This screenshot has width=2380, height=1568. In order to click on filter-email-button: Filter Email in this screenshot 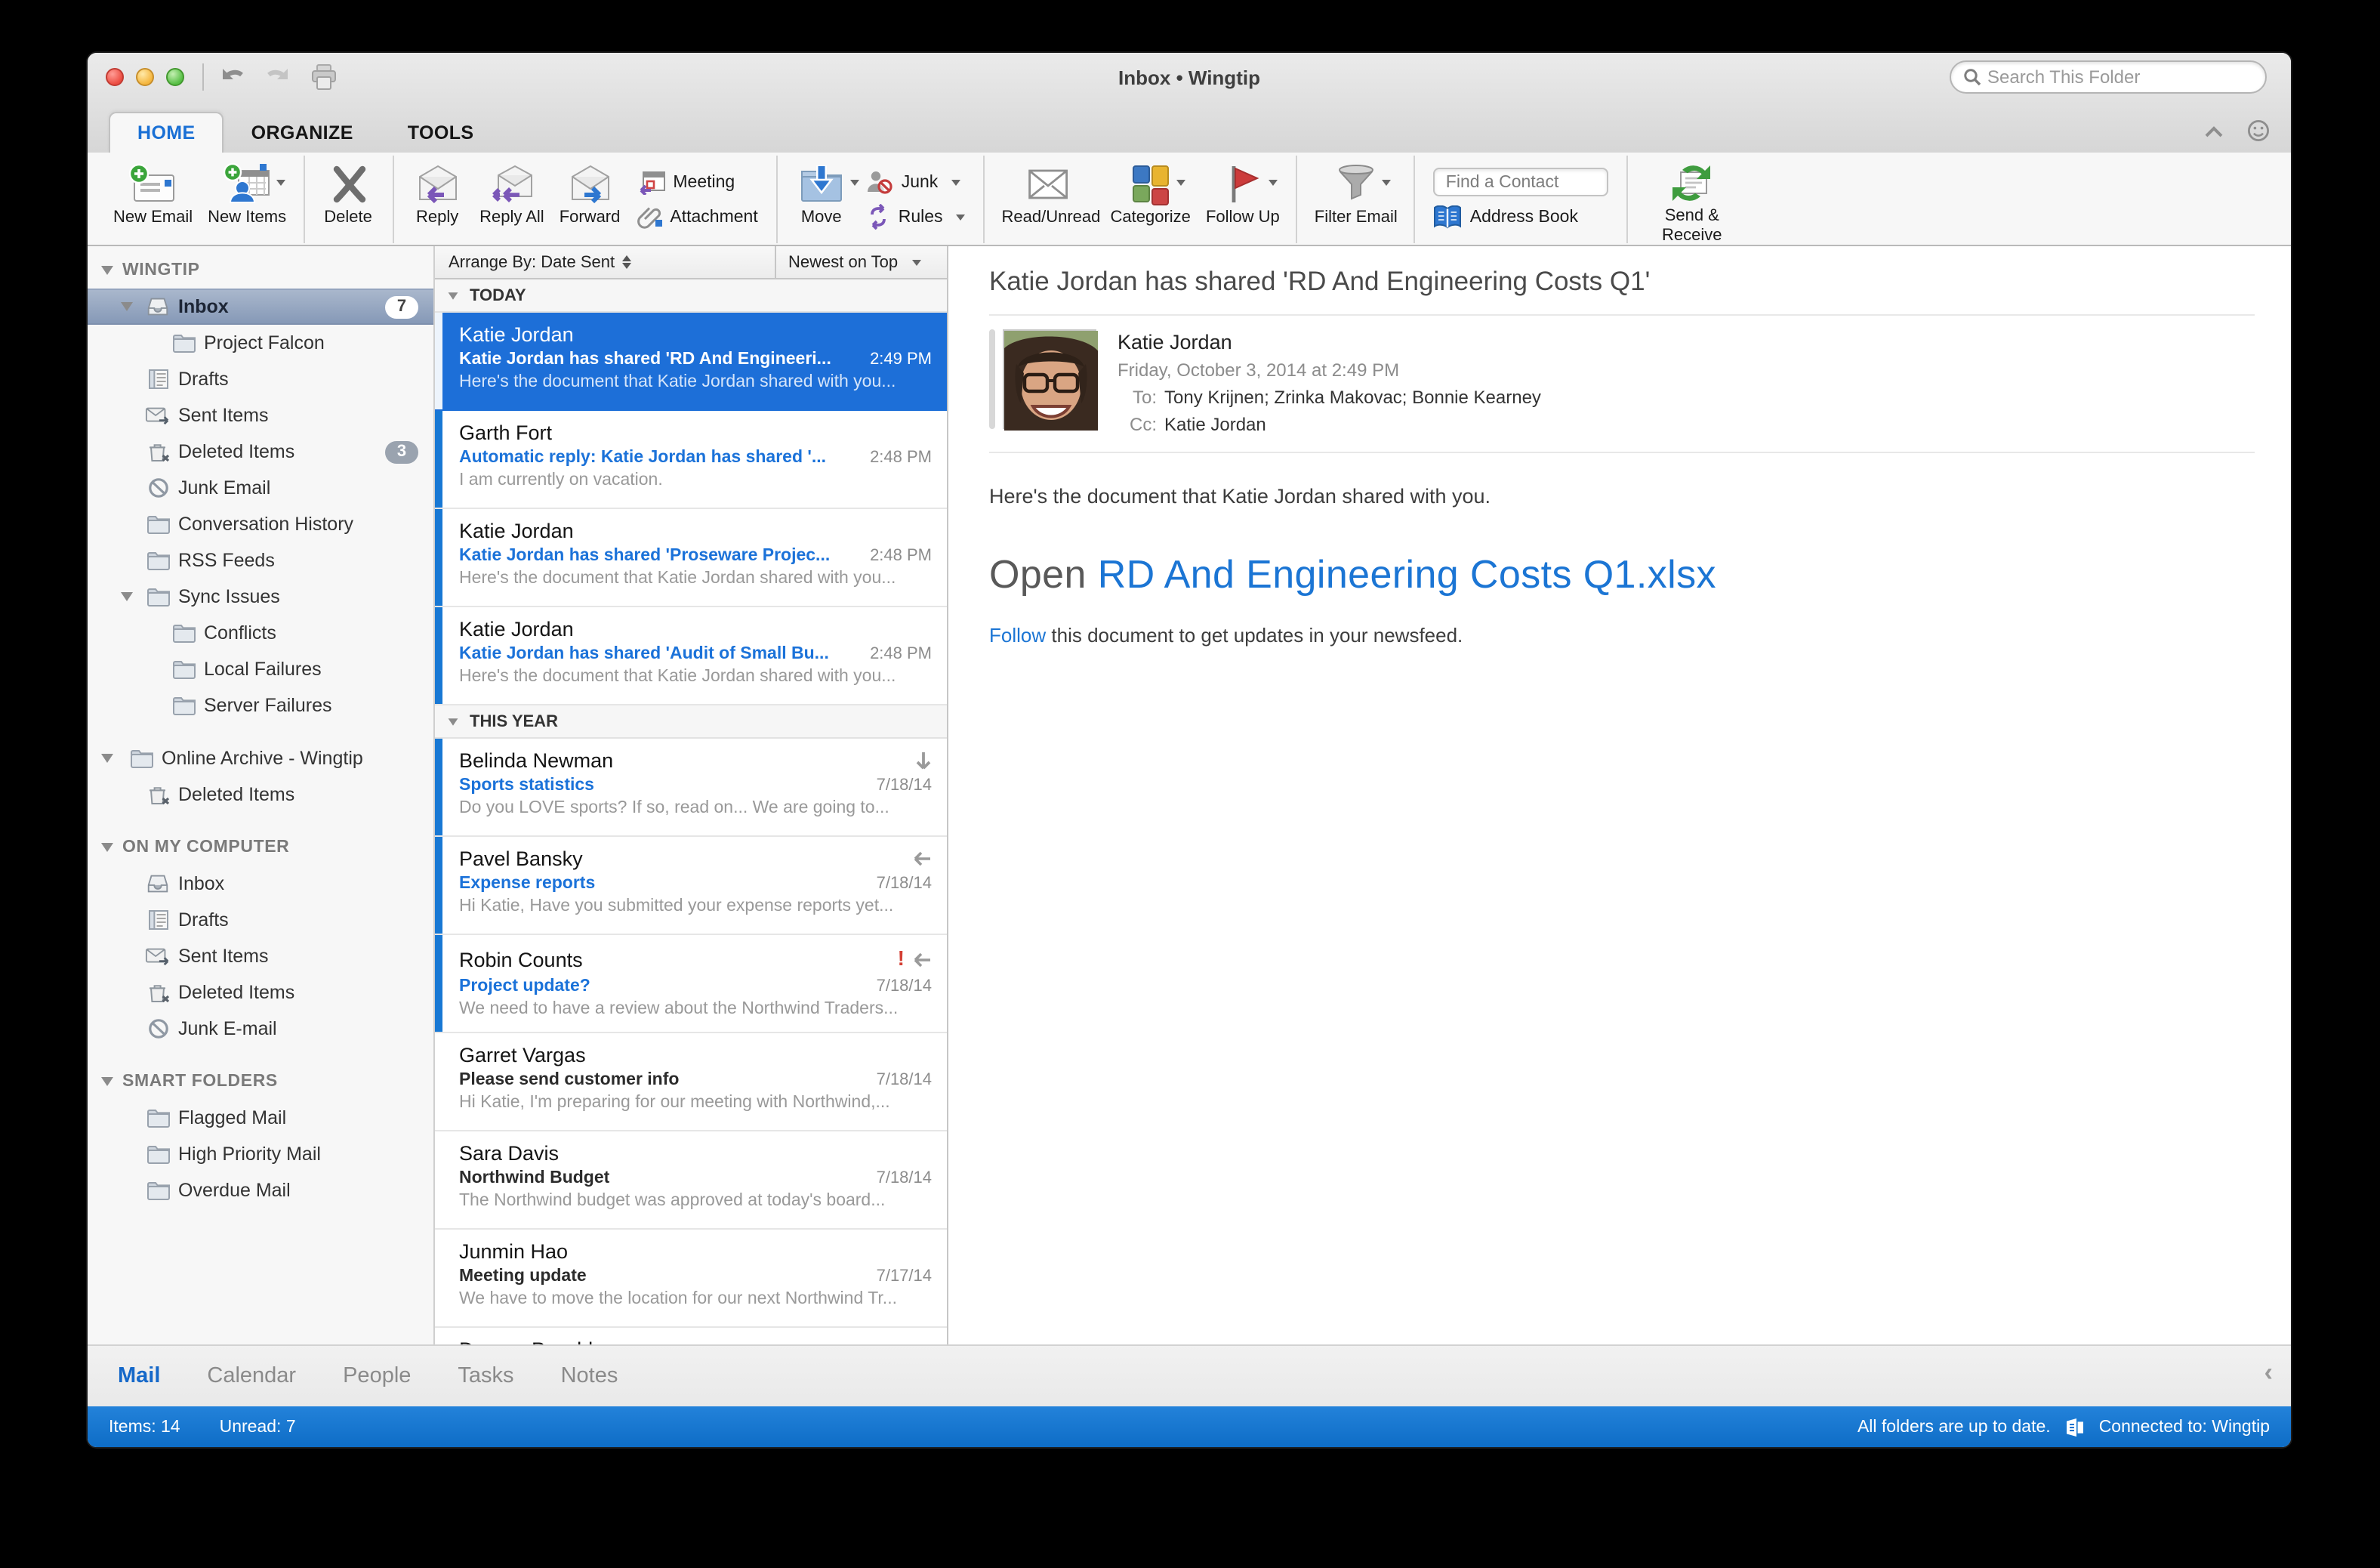, I will do `click(1356, 199)`.